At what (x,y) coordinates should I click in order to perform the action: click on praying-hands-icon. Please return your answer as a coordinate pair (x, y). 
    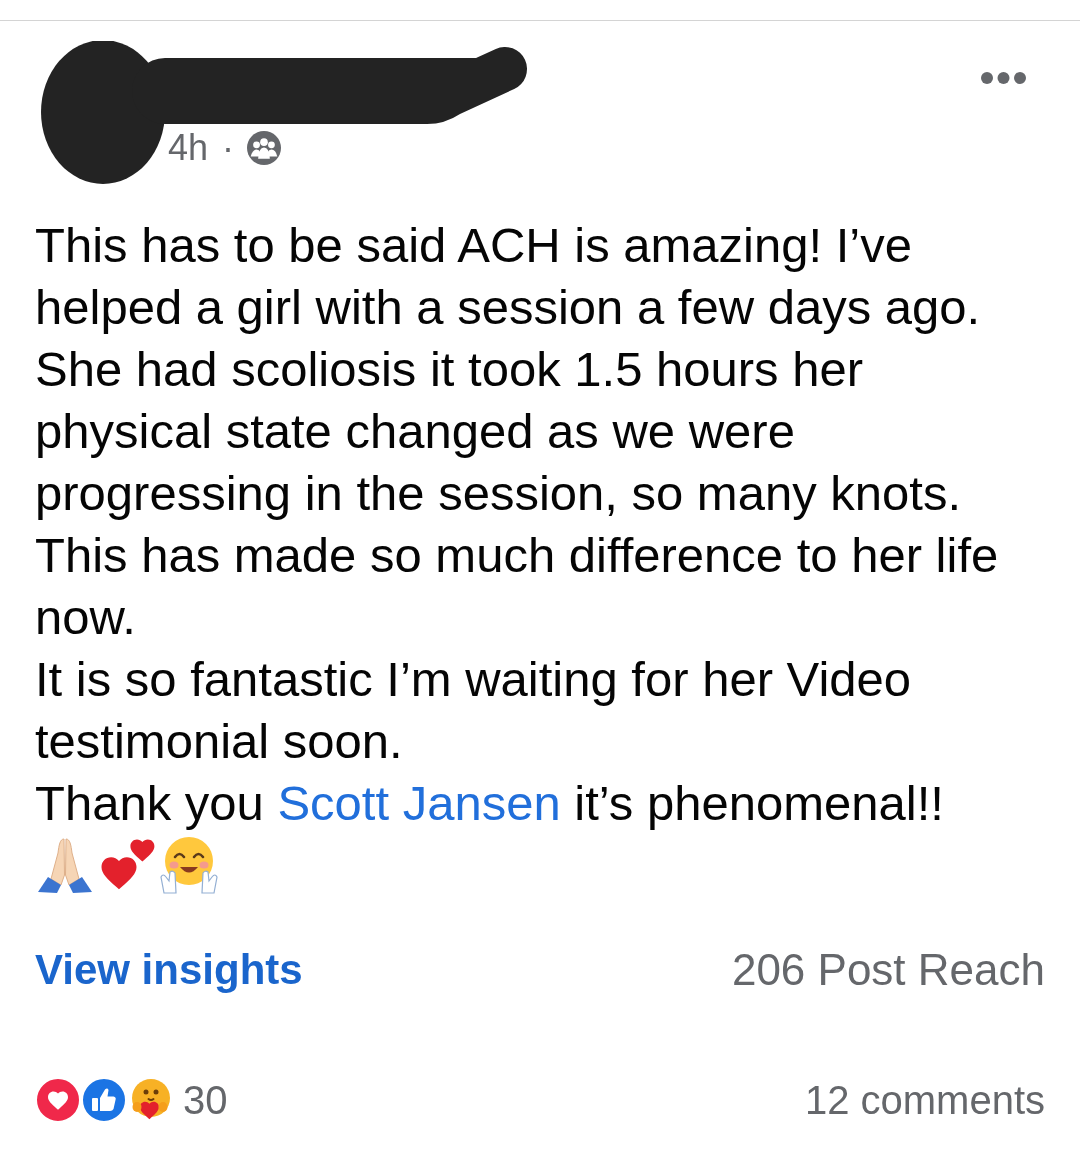
    Looking at the image, I should click on (65, 865).